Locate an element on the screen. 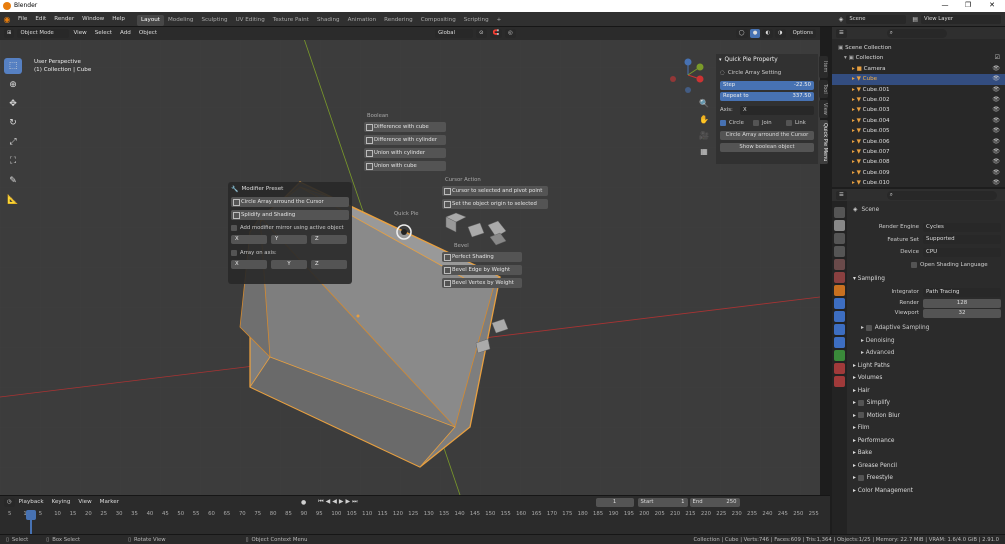 Image resolution: width=1005 pixels, height=544 pixels. array-y-button: Y is located at coordinates (289, 264).